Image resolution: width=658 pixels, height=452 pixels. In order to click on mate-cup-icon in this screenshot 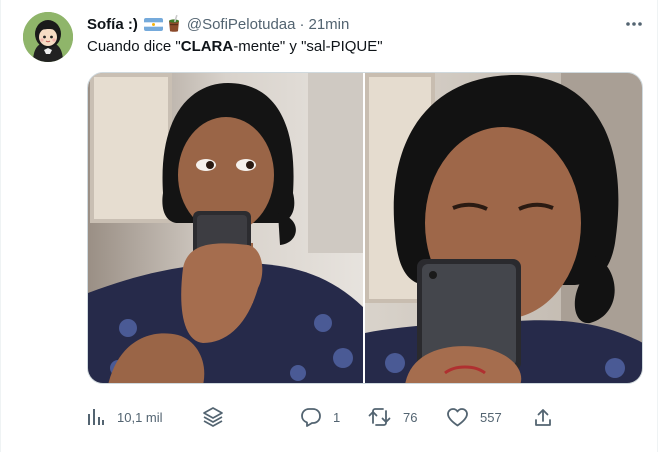, I will do `click(174, 23)`.